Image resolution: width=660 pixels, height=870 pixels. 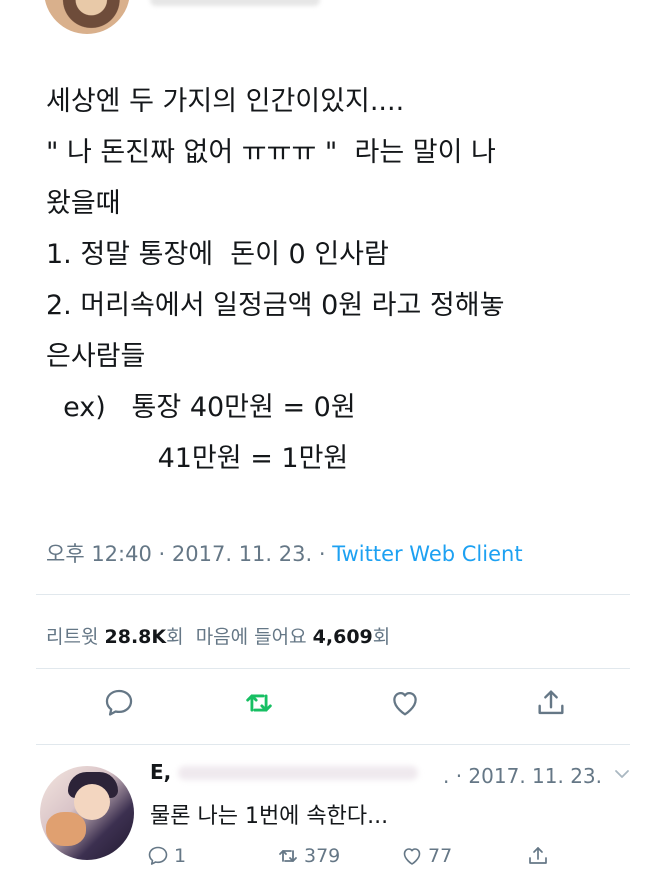 I want to click on tweet-line: 1. 정말 통장에 돈이 0 인사람, so click(x=217, y=254).